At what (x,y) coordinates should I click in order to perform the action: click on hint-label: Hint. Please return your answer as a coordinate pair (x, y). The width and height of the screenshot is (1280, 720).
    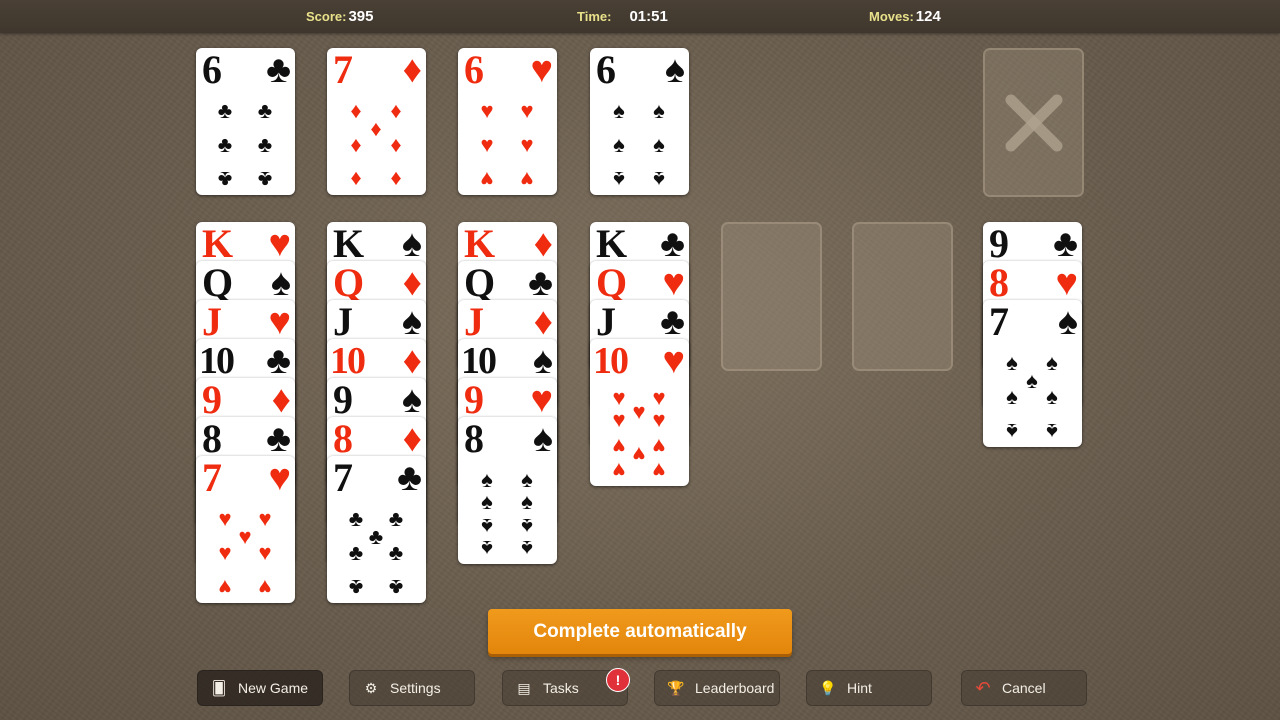
    Looking at the image, I should click on (859, 688).